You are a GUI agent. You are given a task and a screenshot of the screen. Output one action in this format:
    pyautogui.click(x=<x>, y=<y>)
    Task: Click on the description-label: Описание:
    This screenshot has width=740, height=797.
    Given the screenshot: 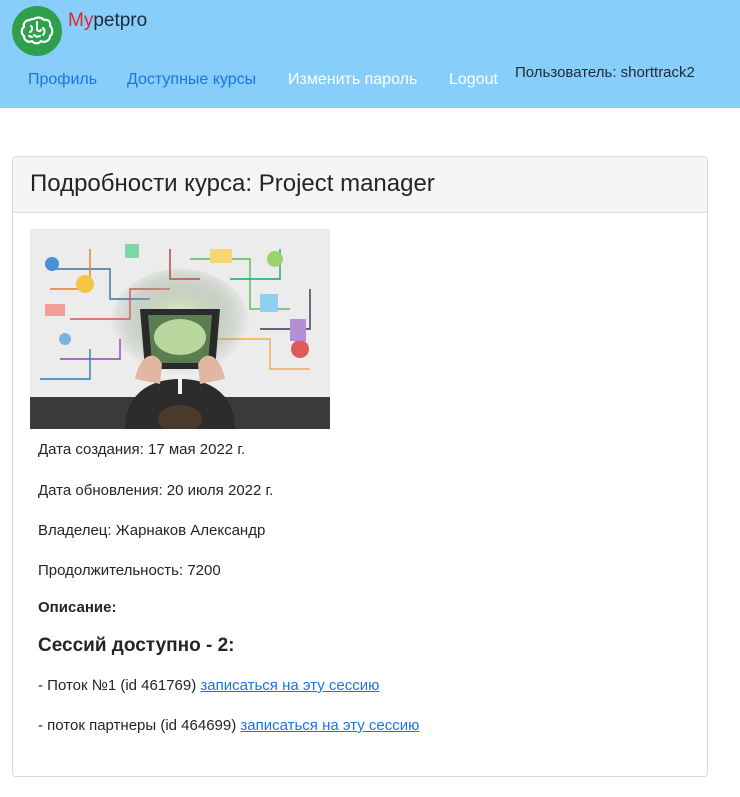 What is the action you would take?
    pyautogui.click(x=77, y=607)
    